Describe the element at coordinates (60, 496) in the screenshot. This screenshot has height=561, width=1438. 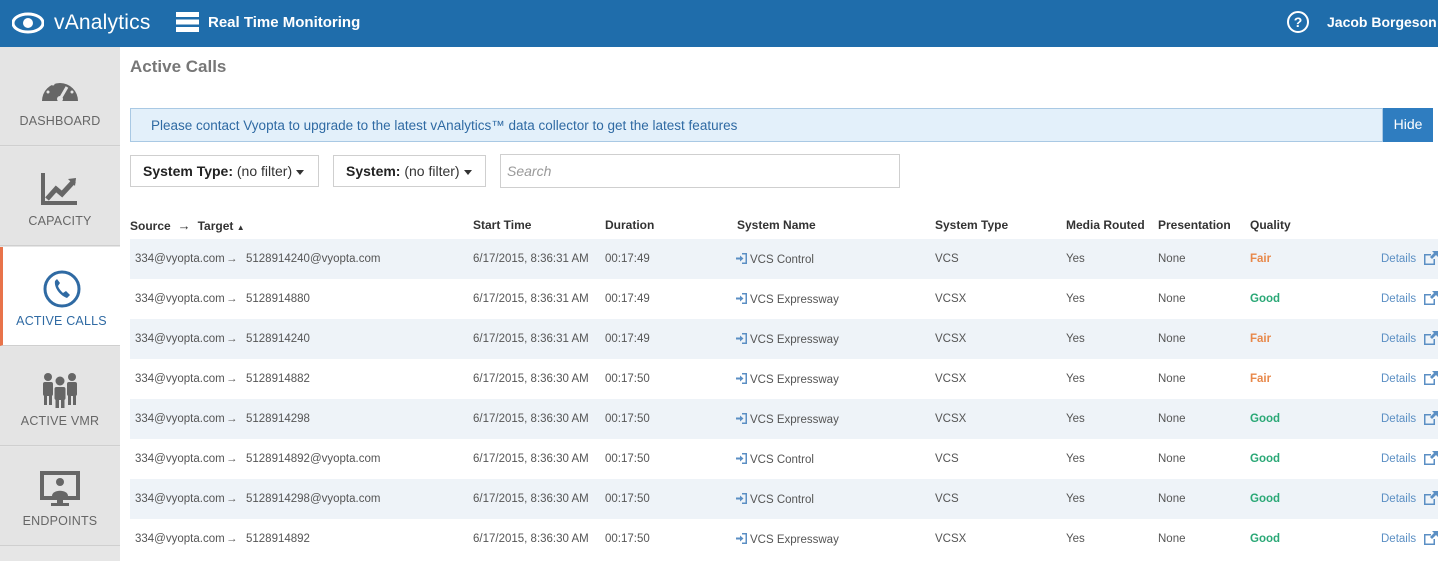
I see `sidebar-item-endpoints: ENDPOINTS` at that location.